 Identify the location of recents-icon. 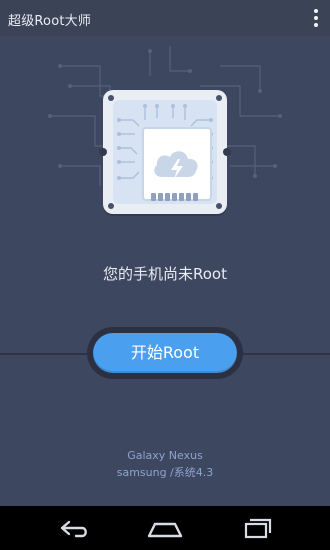
(258, 528).